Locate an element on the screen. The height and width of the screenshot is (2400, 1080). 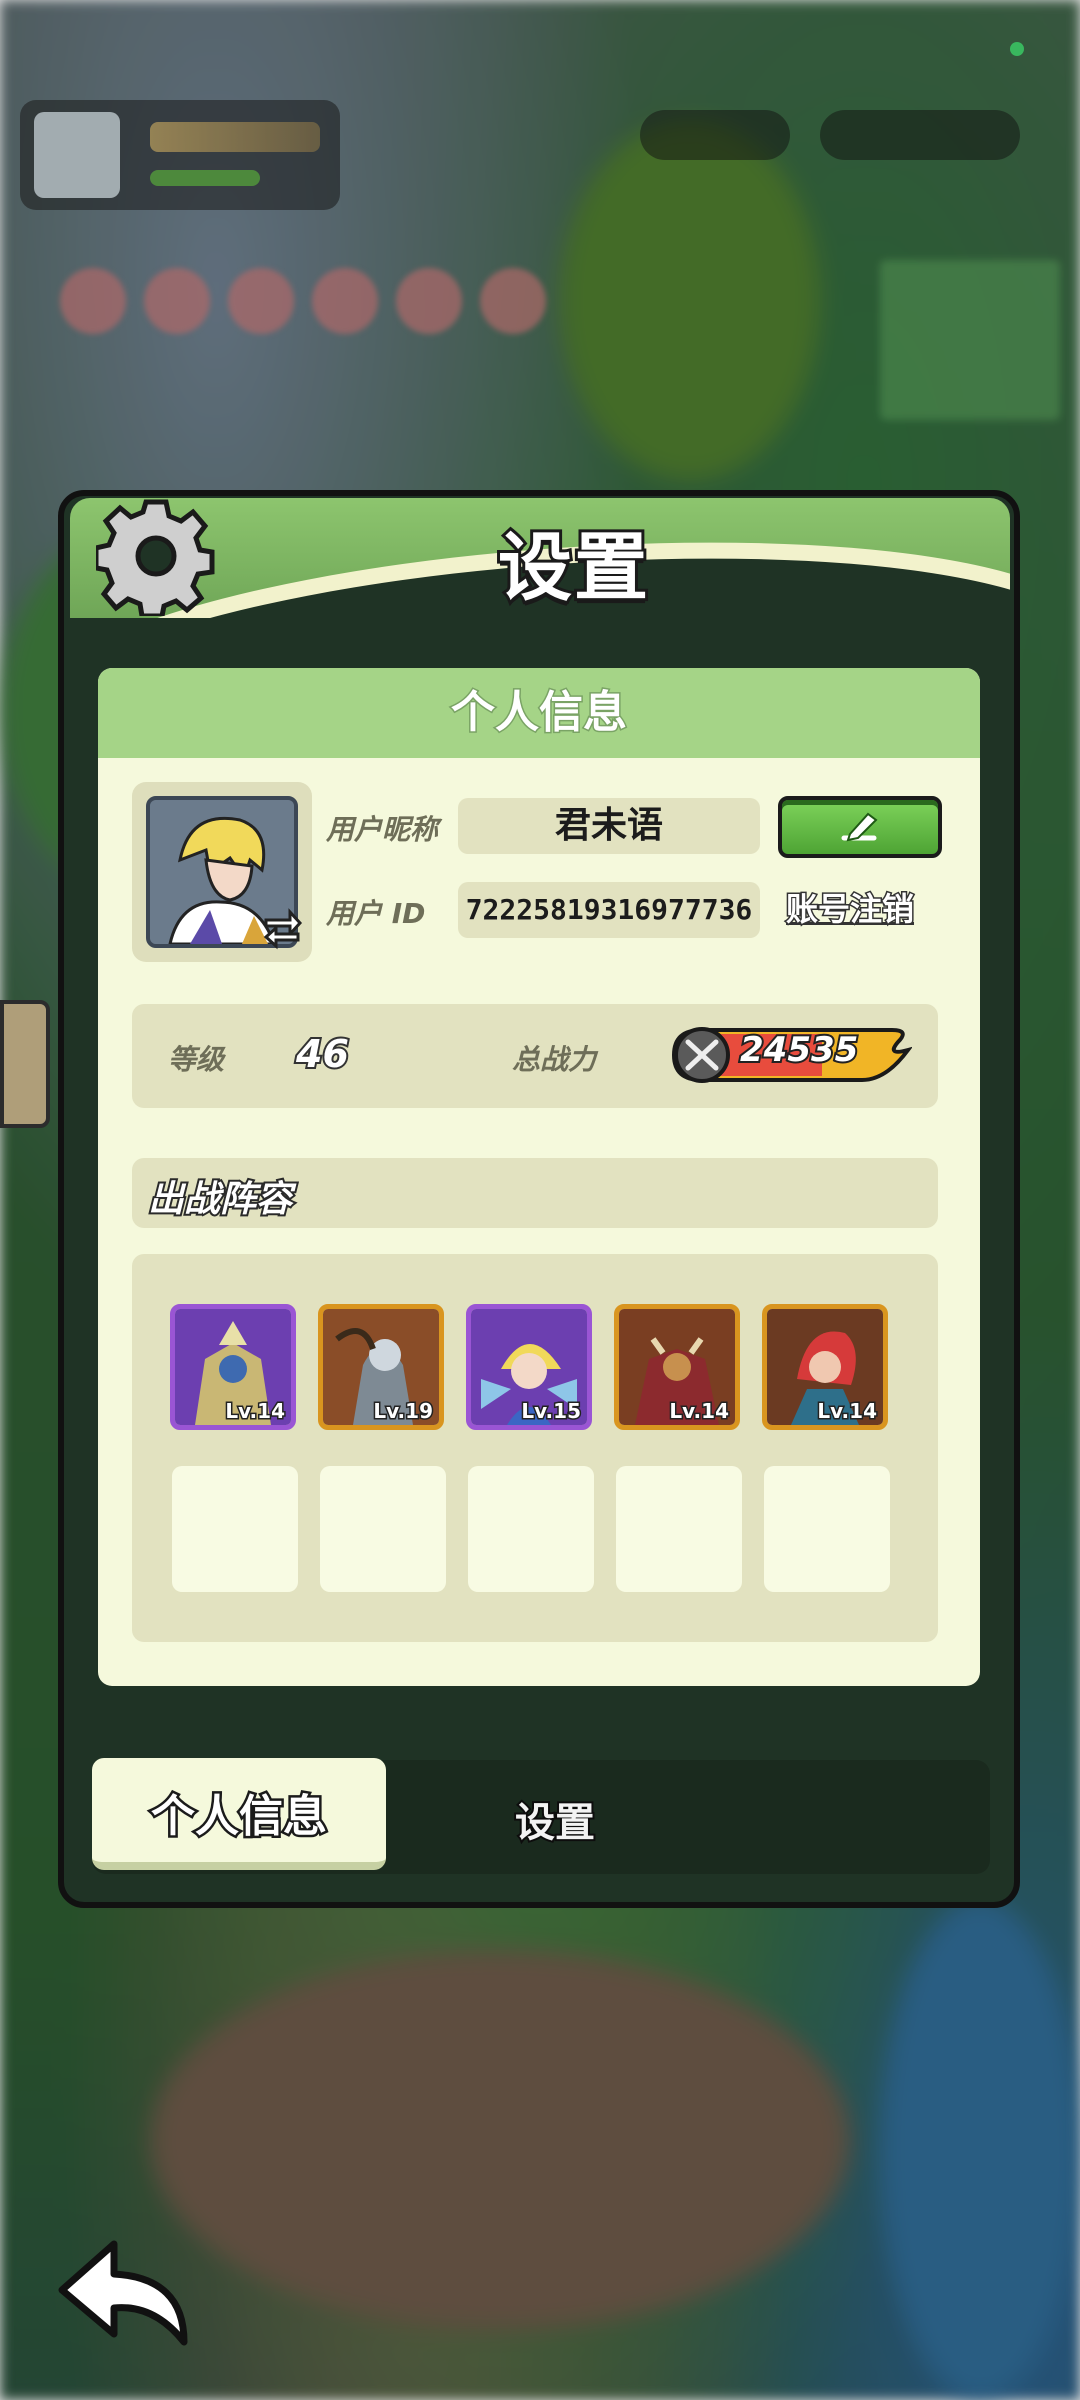
back-arrow-icon is located at coordinates (129, 2294).